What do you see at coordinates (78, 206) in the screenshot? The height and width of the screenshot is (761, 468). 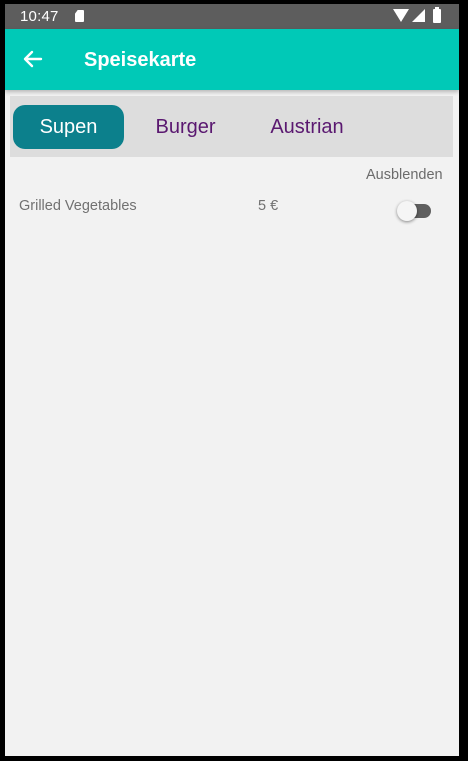 I see `item-name: Grilled Vegetables` at bounding box center [78, 206].